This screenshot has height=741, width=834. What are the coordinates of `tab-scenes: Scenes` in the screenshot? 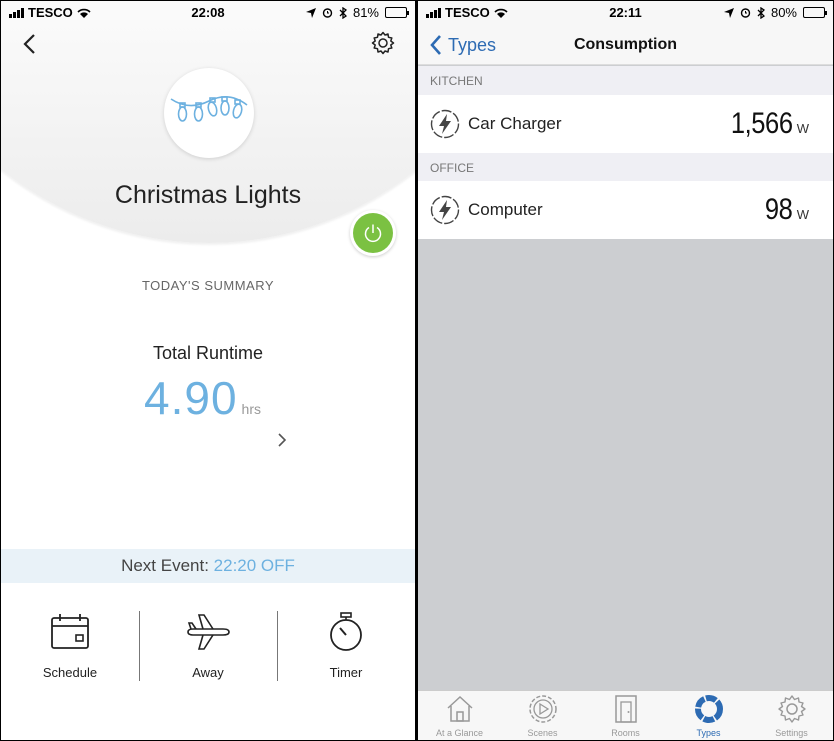 It's located at (542, 715).